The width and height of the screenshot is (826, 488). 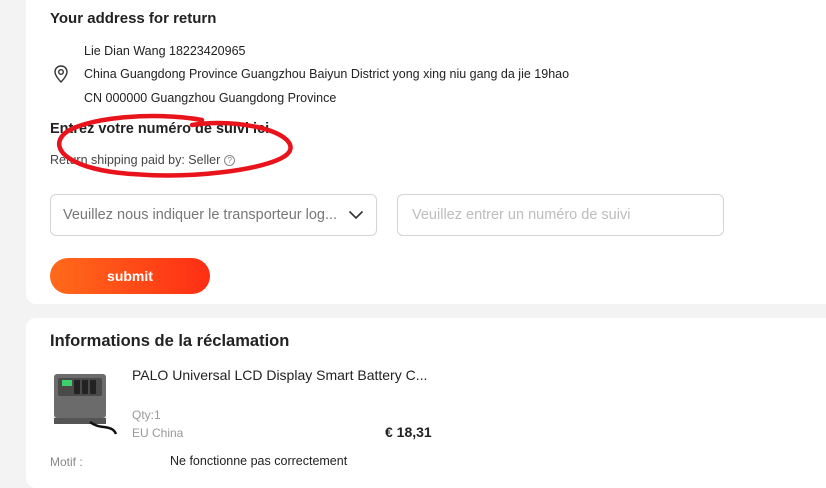 What do you see at coordinates (408, 432) in the screenshot?
I see `product-price: € 18,31` at bounding box center [408, 432].